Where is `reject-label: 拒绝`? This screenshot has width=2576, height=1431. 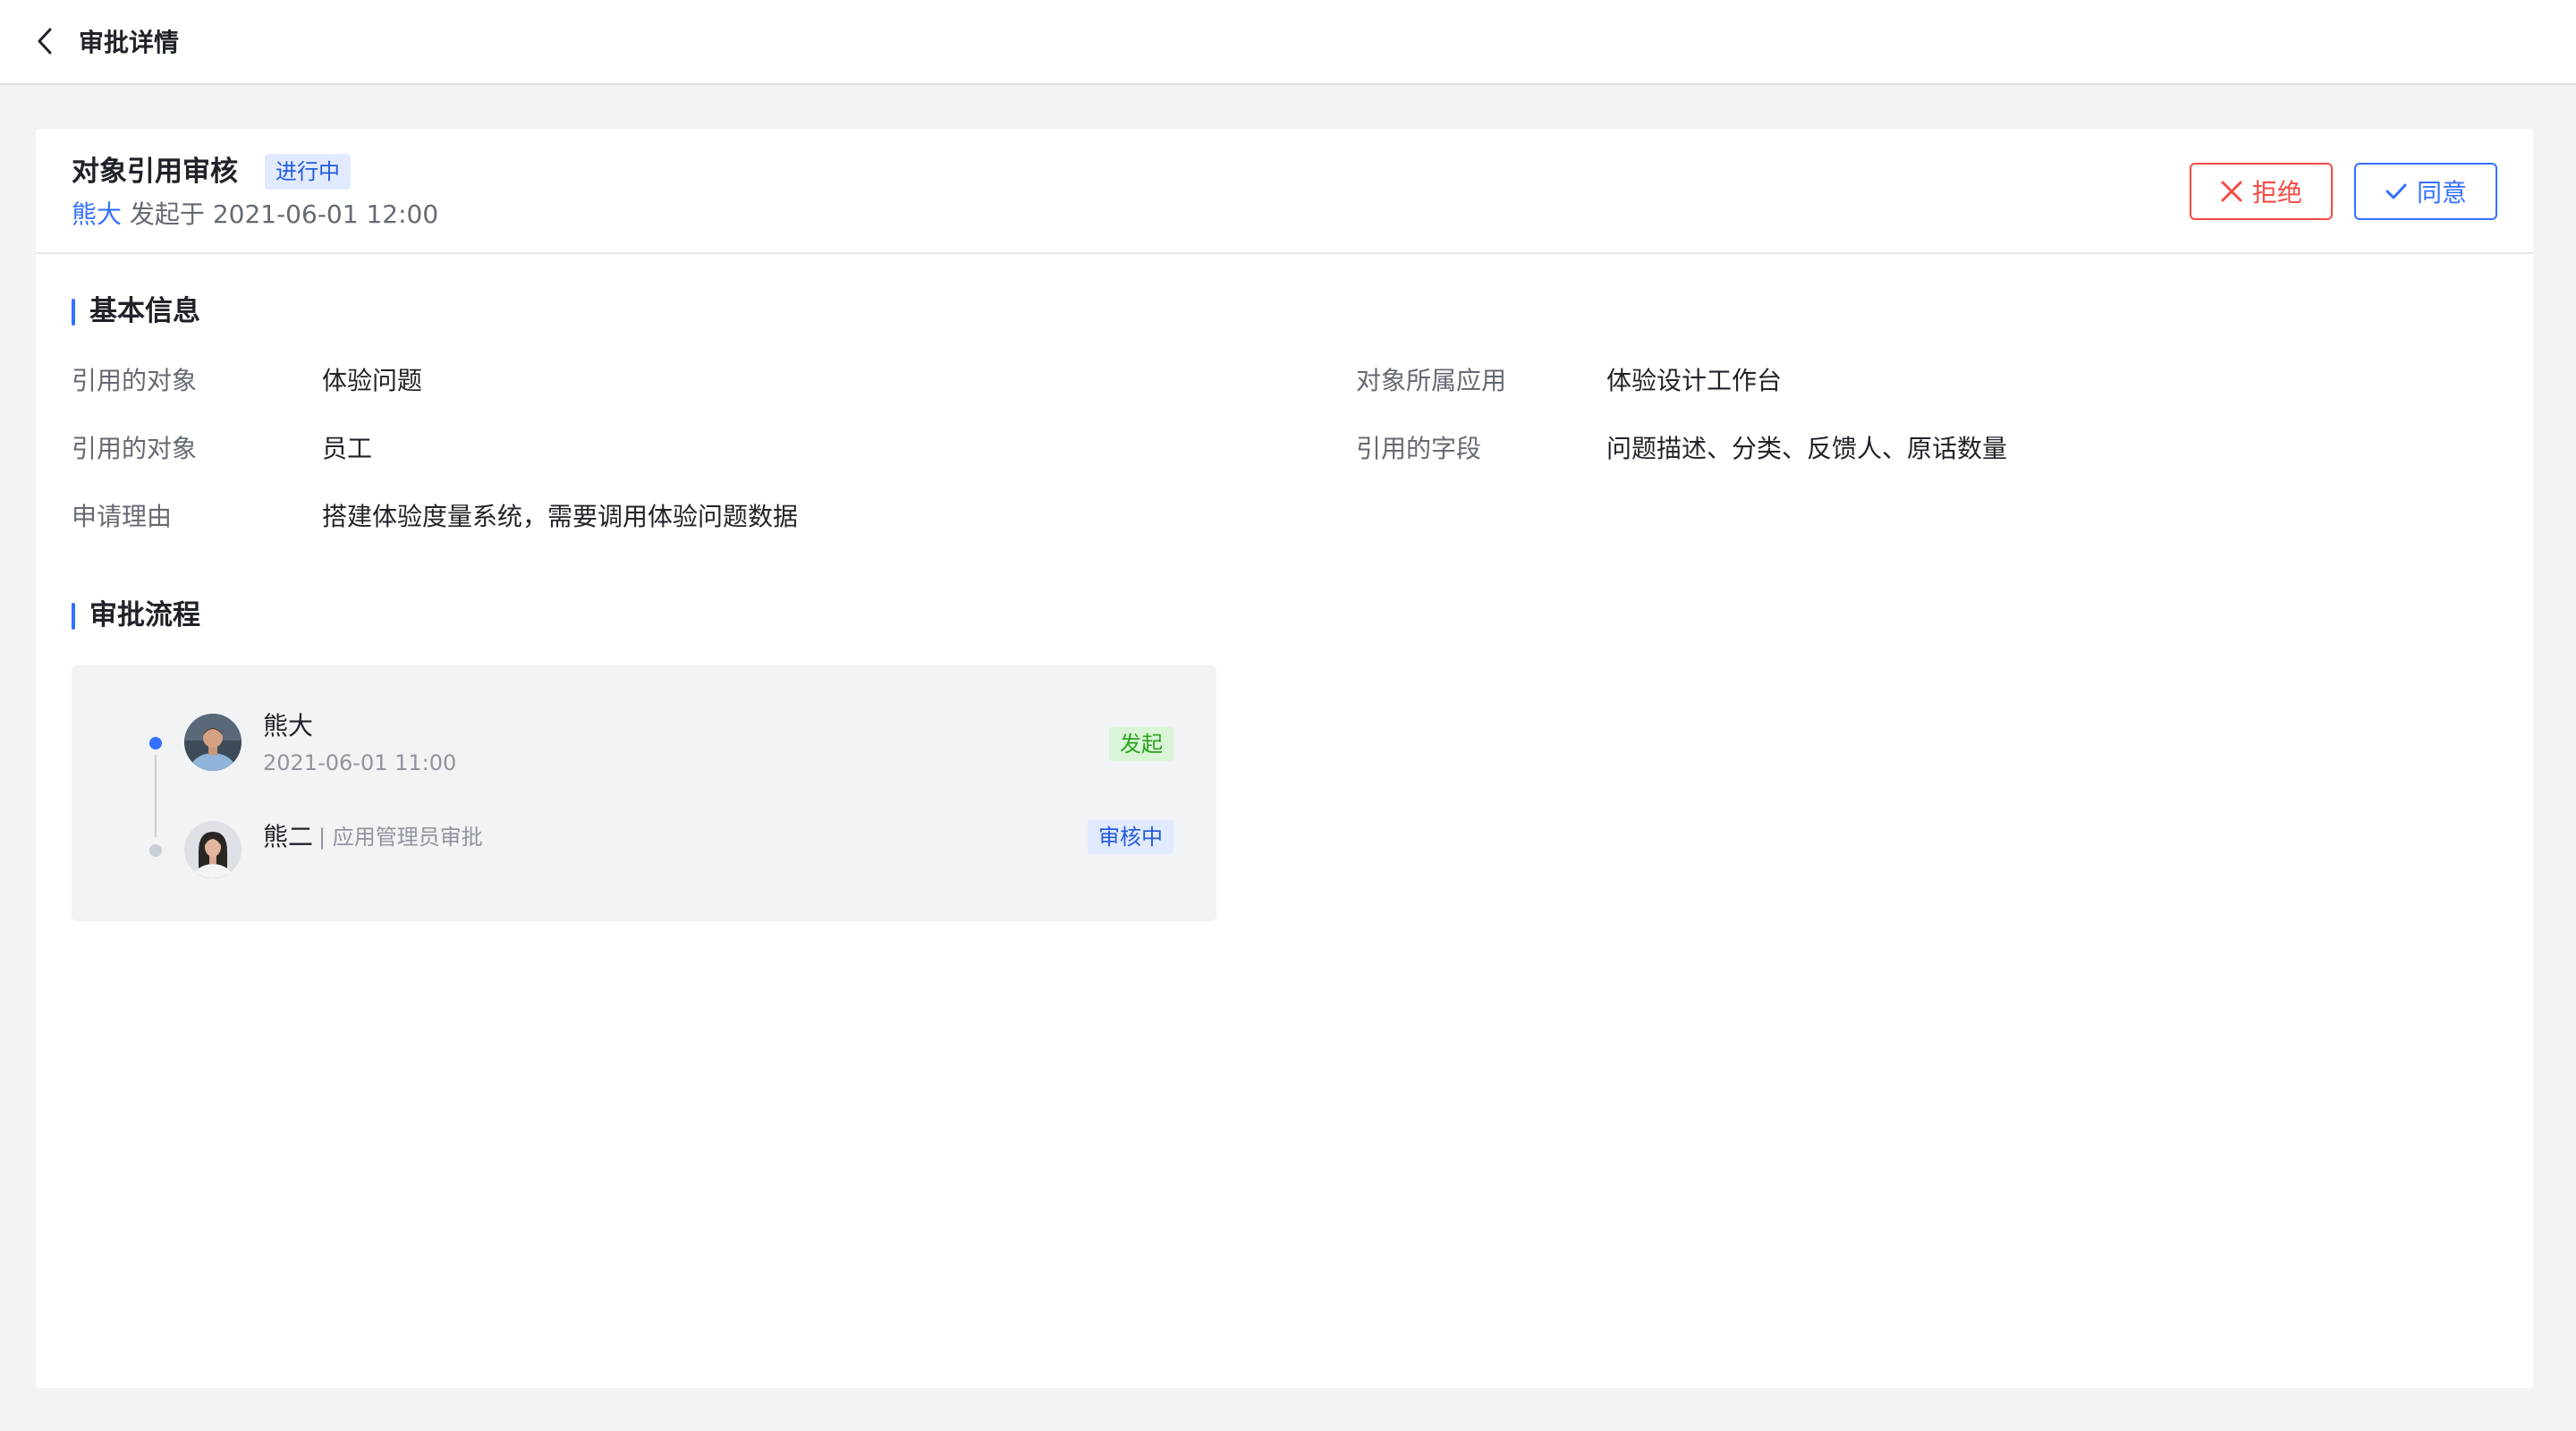 reject-label: 拒绝 is located at coordinates (2276, 192).